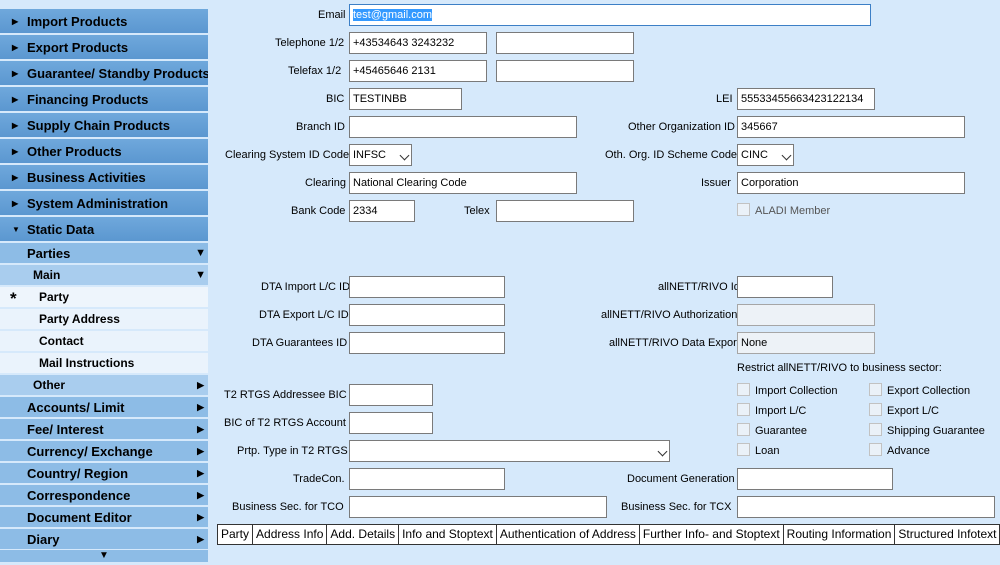 This screenshot has width=1000, height=565. What do you see at coordinates (285, 395) in the screenshot?
I see `t2-addressee-label: T2 RTGS Addressee BIC` at bounding box center [285, 395].